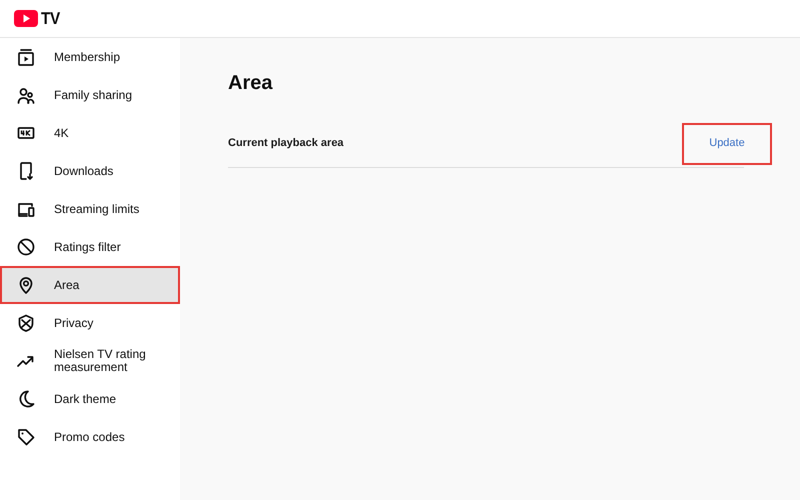 The image size is (800, 500). Describe the element at coordinates (50, 19) in the screenshot. I see `logo-text: TV` at that location.